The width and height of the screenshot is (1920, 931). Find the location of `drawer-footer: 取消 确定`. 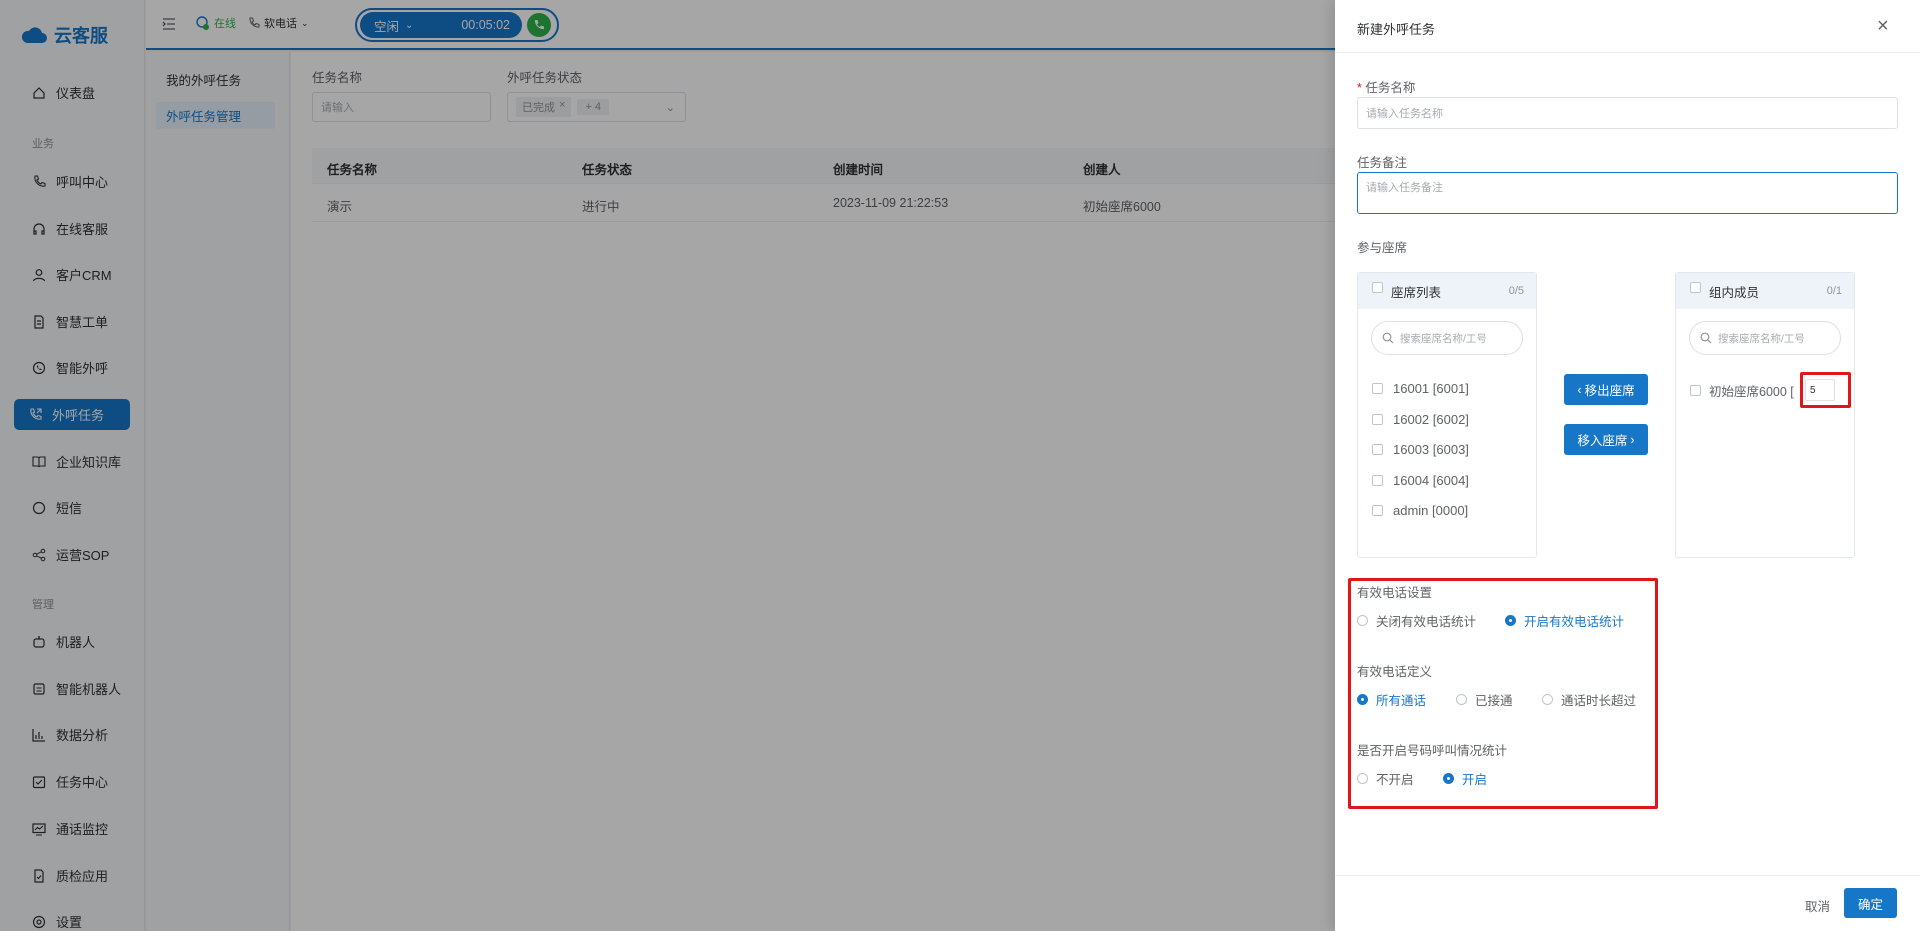

drawer-footer: 取消 确定 is located at coordinates (1627, 903).